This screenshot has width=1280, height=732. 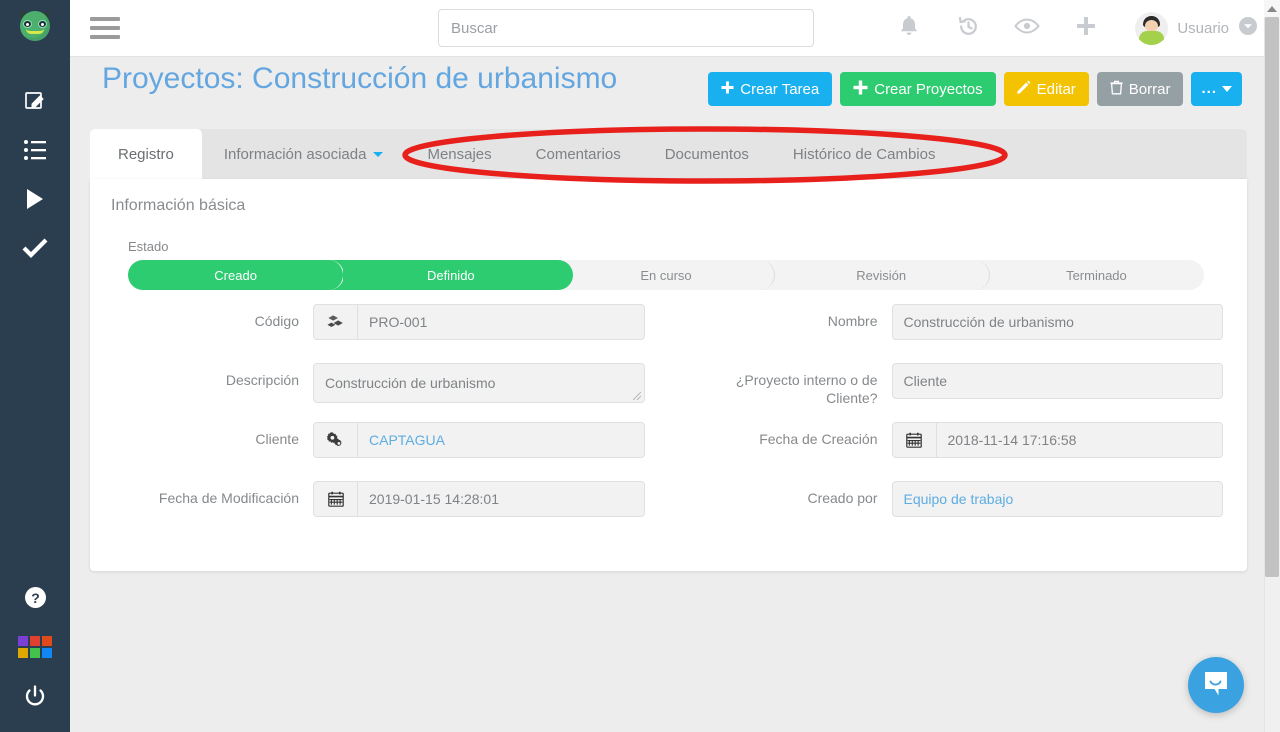 I want to click on status-step-label: Creado, so click(x=235, y=275).